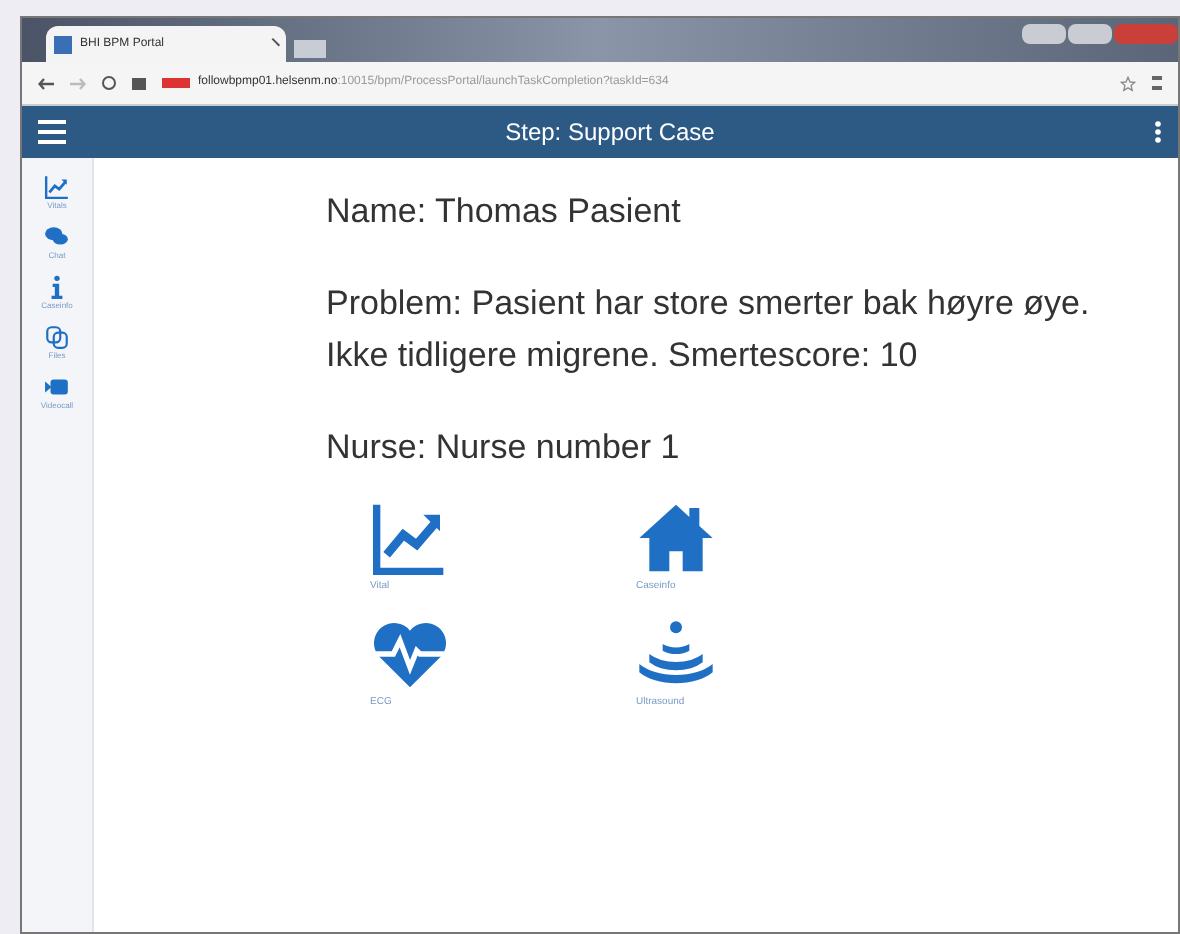 The width and height of the screenshot is (1180, 934). I want to click on detail-text: Problem: Pasient har store smerter bak høyre øye. Ikke tidligere migrene. Smertescore: 10, so click(709, 330).